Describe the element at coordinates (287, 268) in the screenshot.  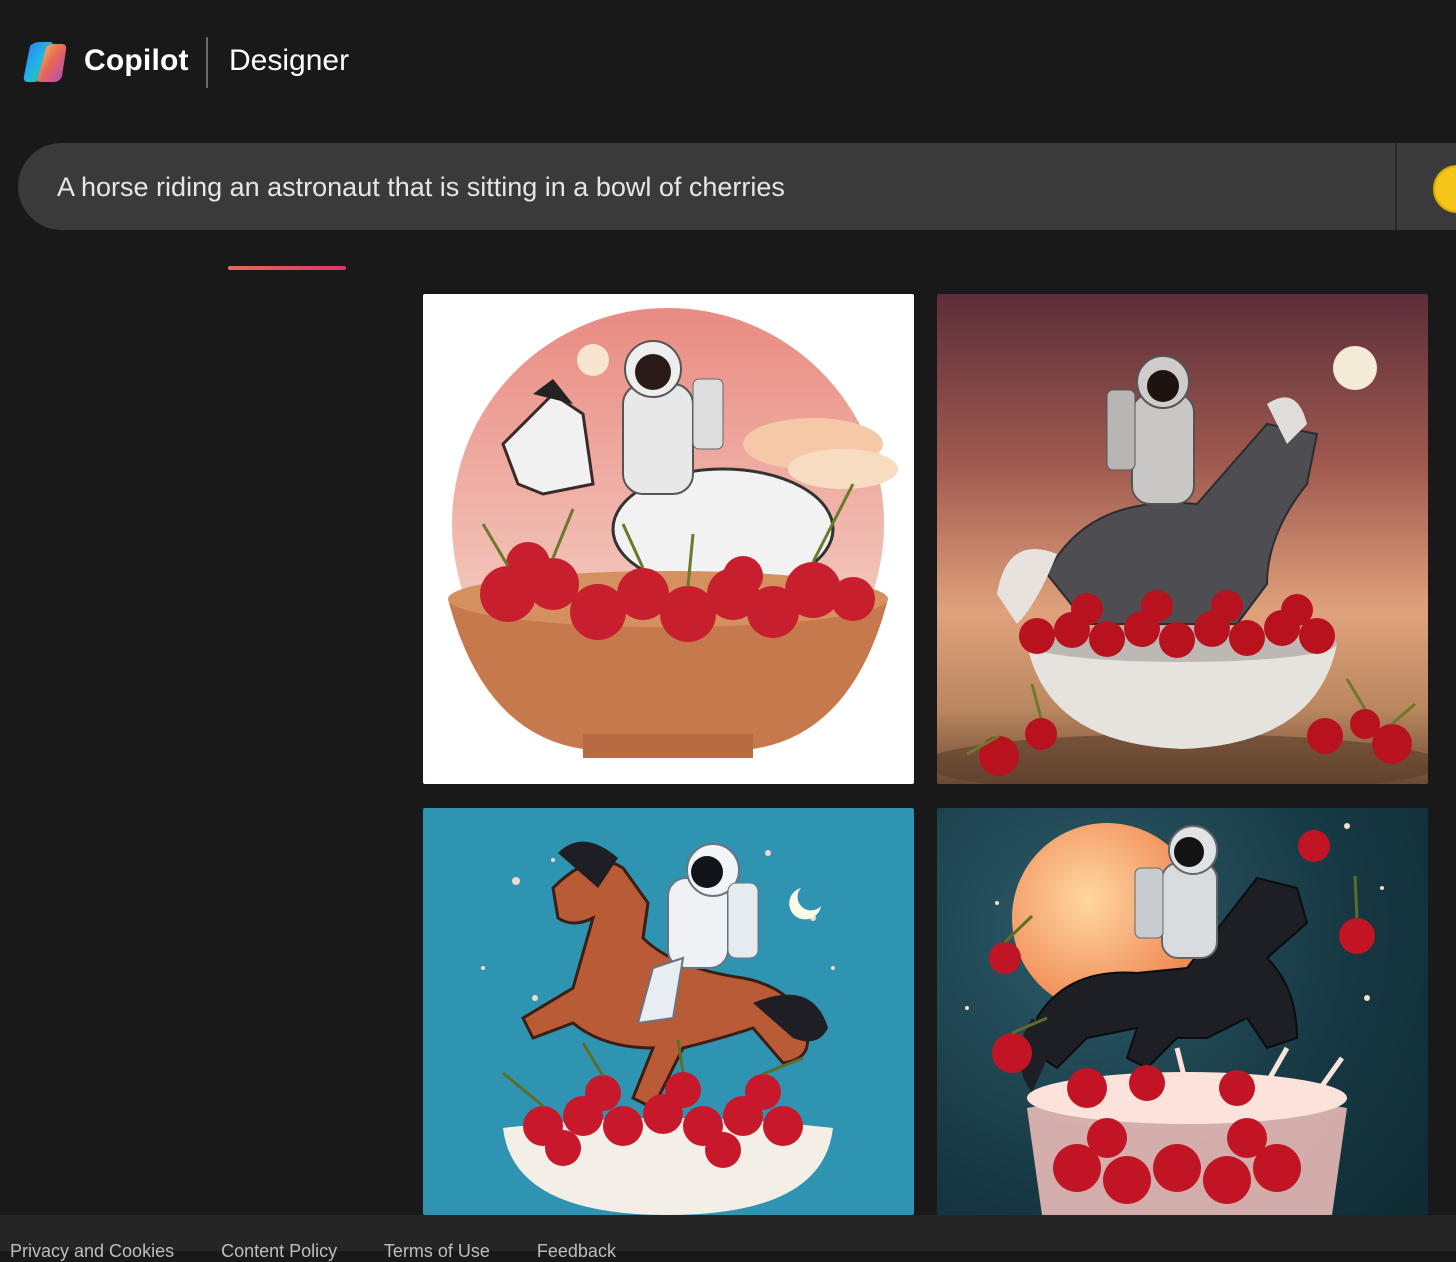
I see `active-tab-indicator` at that location.